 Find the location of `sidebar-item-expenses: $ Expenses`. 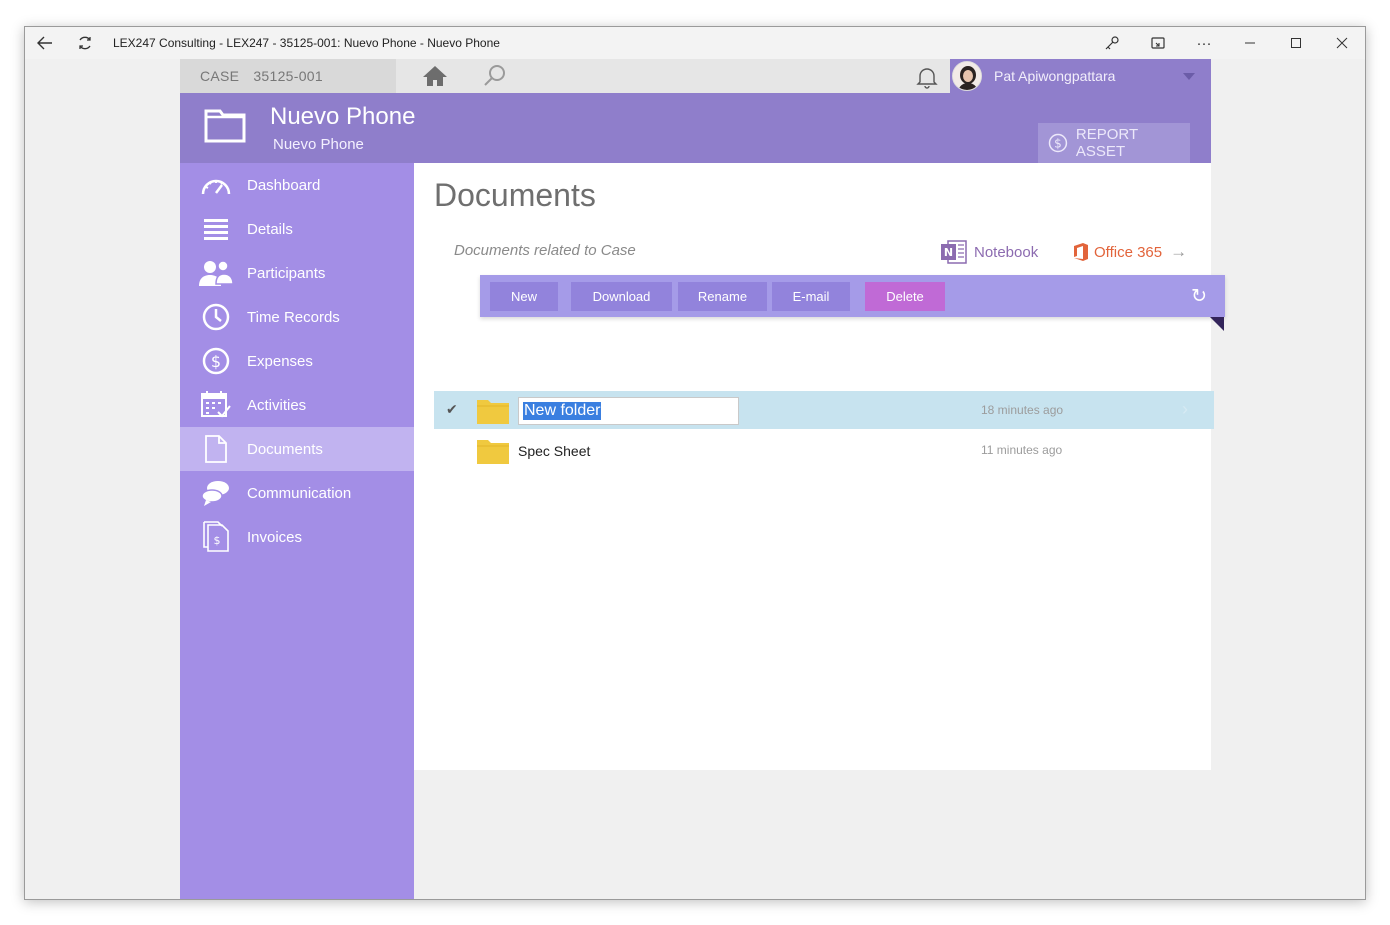

sidebar-item-expenses: $ Expenses is located at coordinates (297, 361).